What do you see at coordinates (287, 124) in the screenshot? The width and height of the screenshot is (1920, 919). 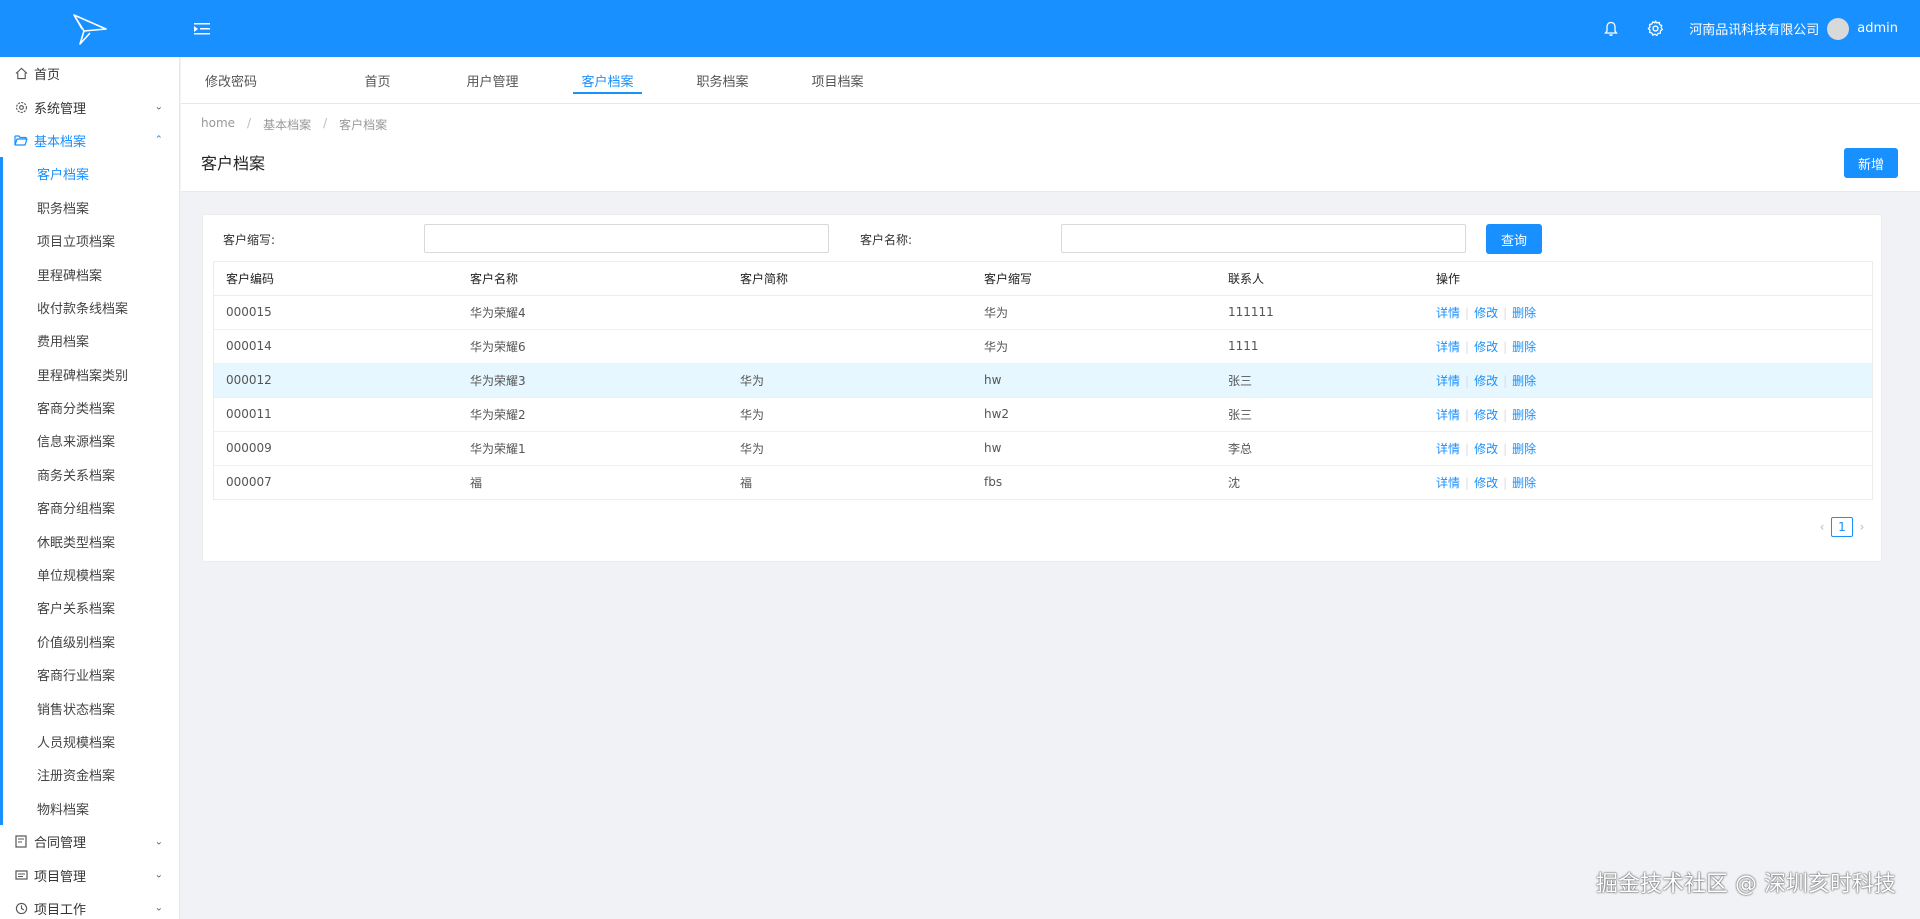 I see `breadcrumb-basic-archive: 基本档案` at bounding box center [287, 124].